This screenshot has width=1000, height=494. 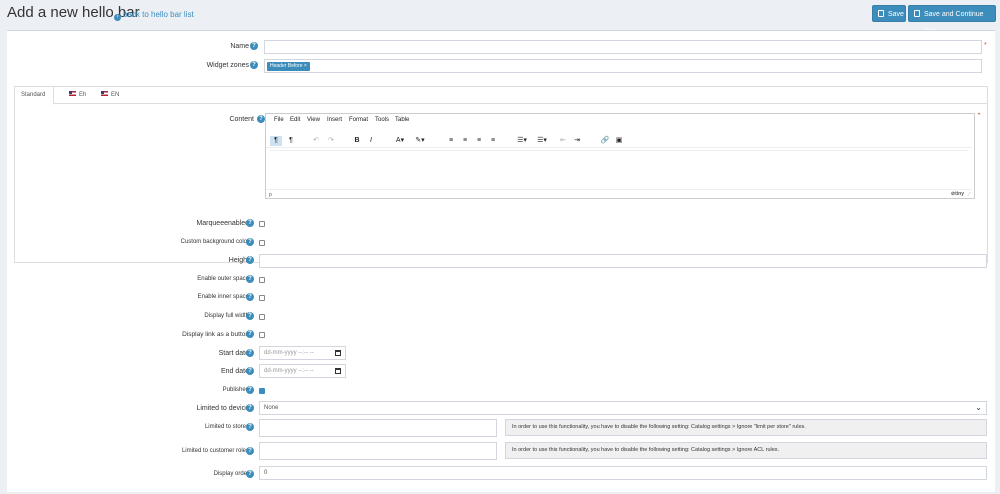 What do you see at coordinates (289, 371) in the screenshot?
I see `end-date-placeholder: dd-mm-yyyy --:-- --` at bounding box center [289, 371].